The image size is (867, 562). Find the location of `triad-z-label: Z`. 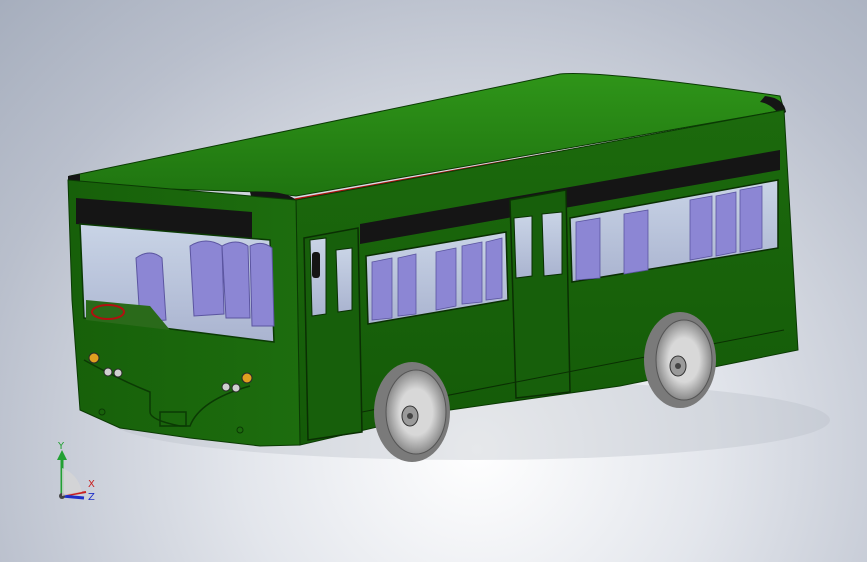

triad-z-label: Z is located at coordinates (91, 497).